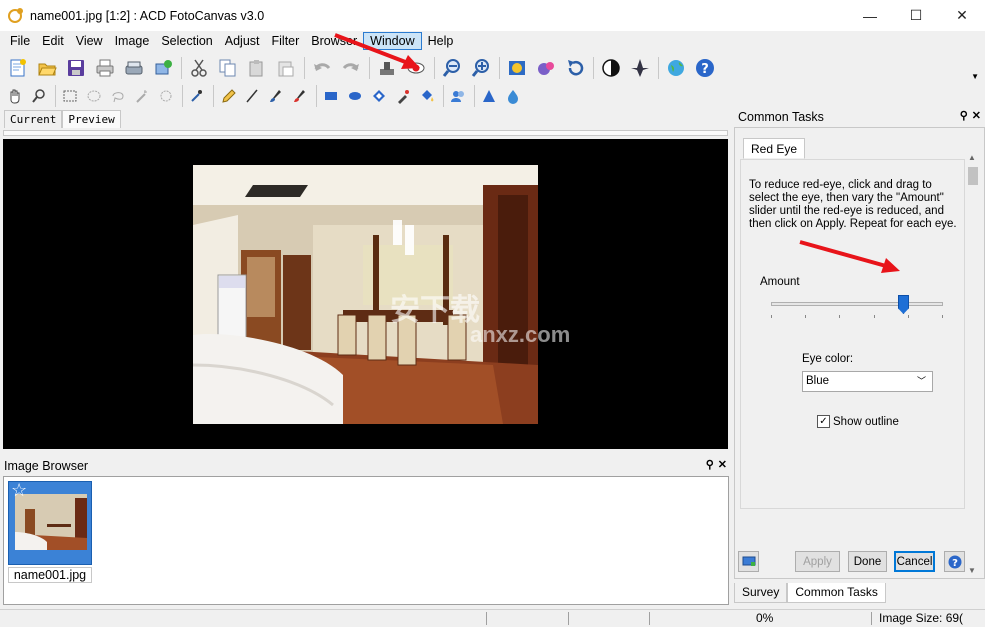  What do you see at coordinates (257, 68) in the screenshot?
I see `paste-icon` at bounding box center [257, 68].